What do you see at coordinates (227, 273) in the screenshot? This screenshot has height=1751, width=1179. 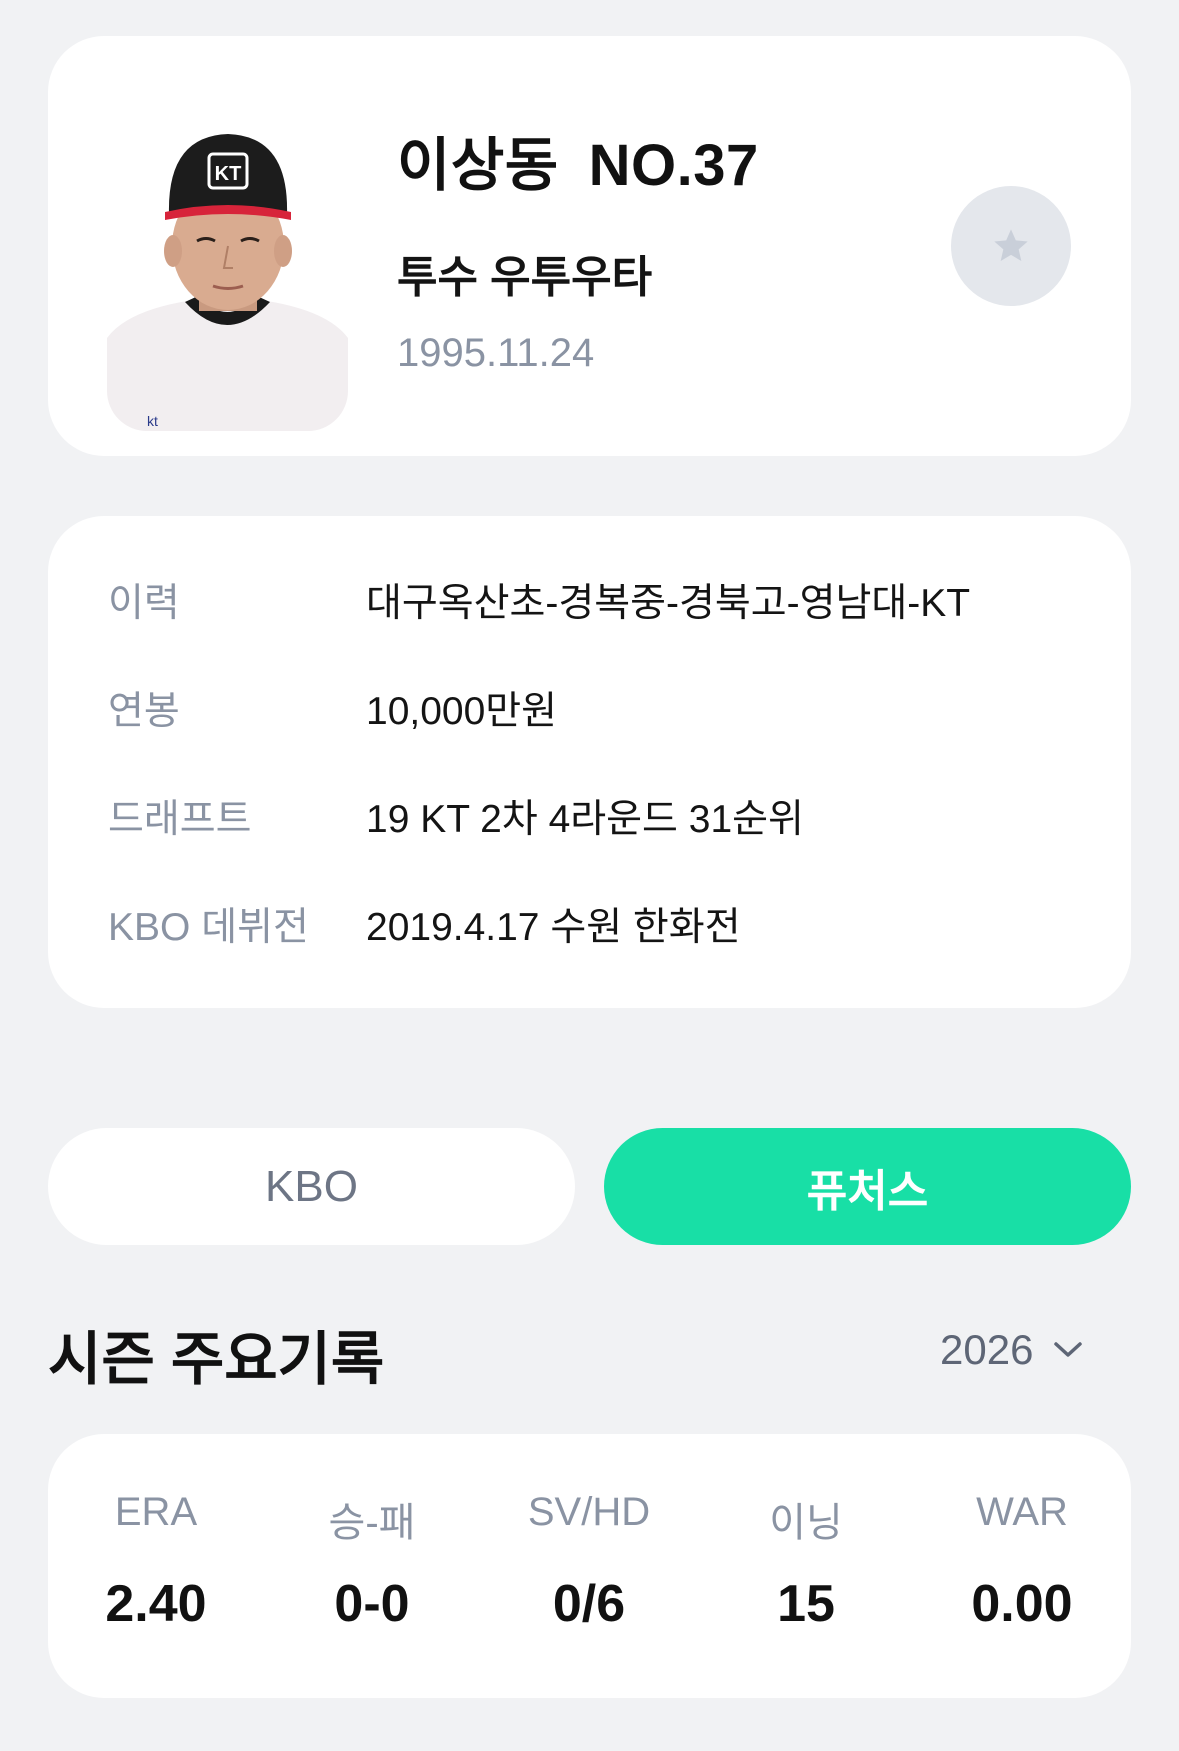 I see `player-photo: kt KT` at bounding box center [227, 273].